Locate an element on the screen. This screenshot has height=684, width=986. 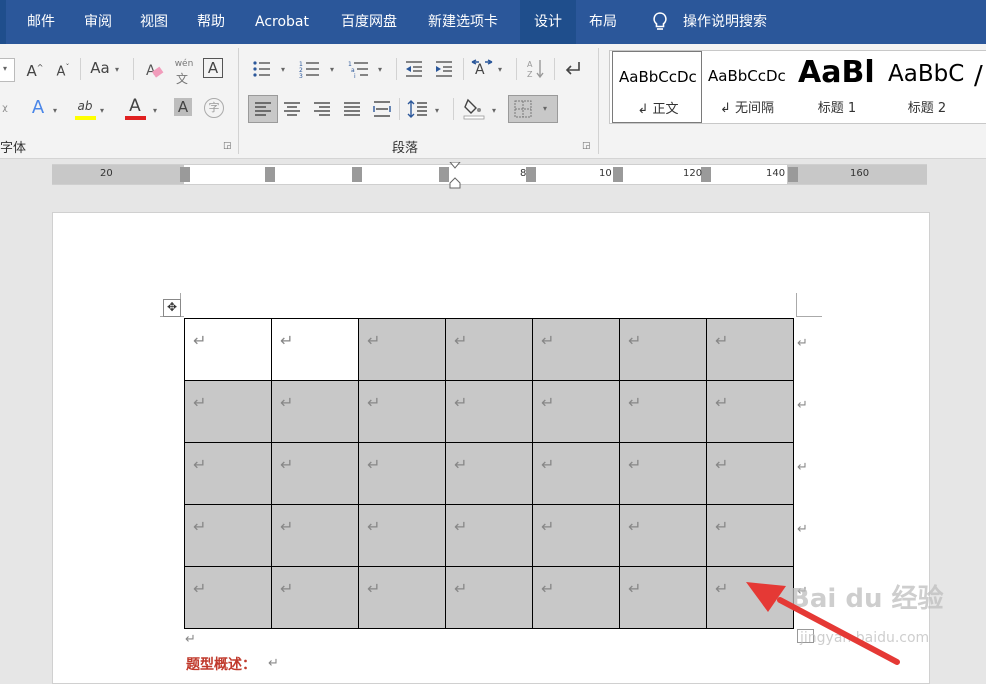
decrease-indent-icon is located at coordinates (414, 69).